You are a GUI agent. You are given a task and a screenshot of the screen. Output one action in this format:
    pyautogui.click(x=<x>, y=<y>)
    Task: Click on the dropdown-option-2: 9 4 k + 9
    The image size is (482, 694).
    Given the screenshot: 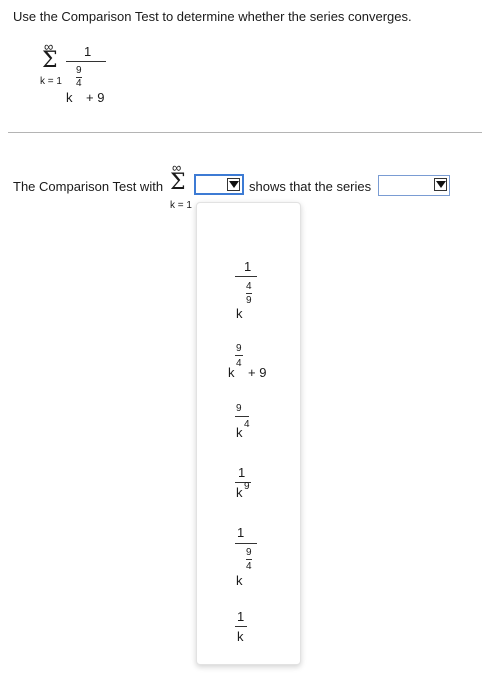 What is the action you would take?
    pyautogui.click(x=248, y=363)
    